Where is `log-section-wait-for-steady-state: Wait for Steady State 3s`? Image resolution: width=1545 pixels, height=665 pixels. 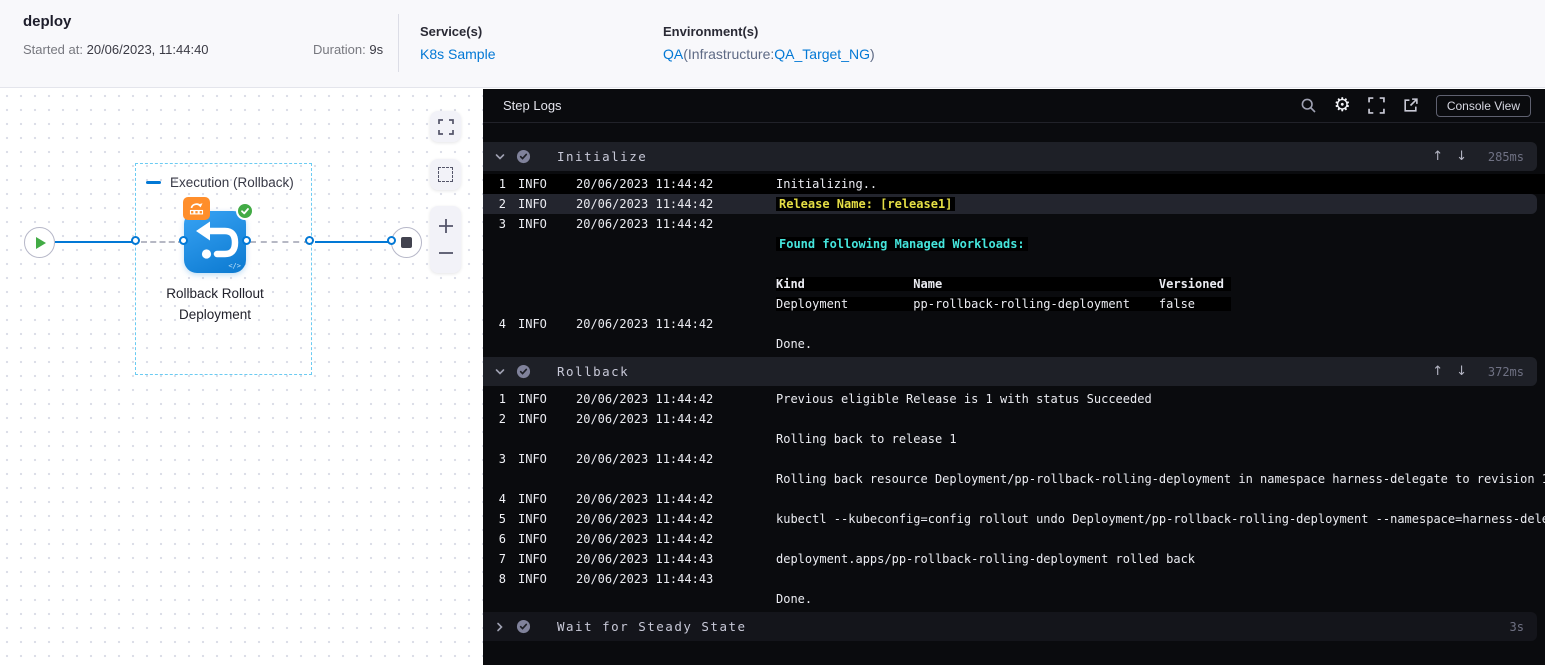
log-section-wait-for-steady-state: Wait for Steady State 3s is located at coordinates (1014, 626).